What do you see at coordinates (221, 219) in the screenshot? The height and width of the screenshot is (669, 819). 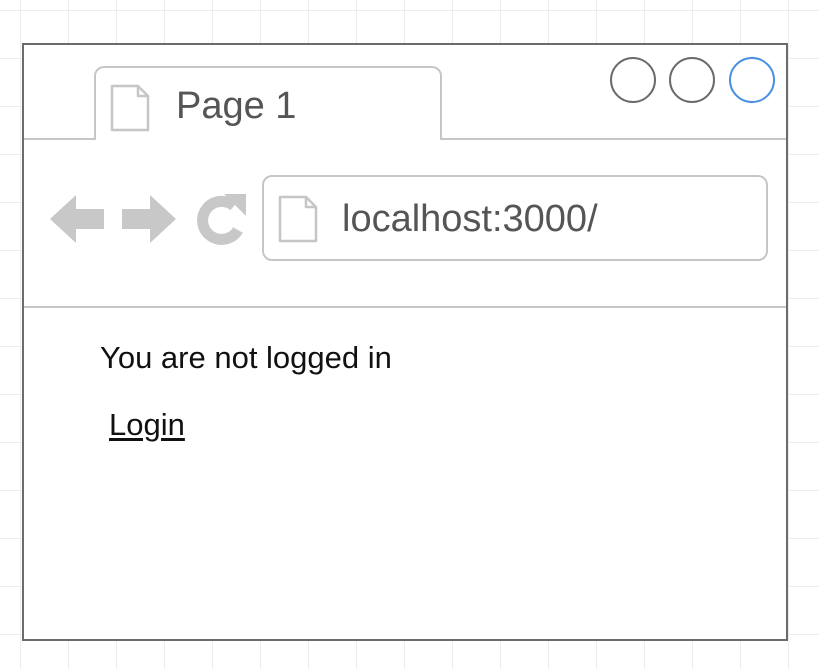 I see `reload-icon` at bounding box center [221, 219].